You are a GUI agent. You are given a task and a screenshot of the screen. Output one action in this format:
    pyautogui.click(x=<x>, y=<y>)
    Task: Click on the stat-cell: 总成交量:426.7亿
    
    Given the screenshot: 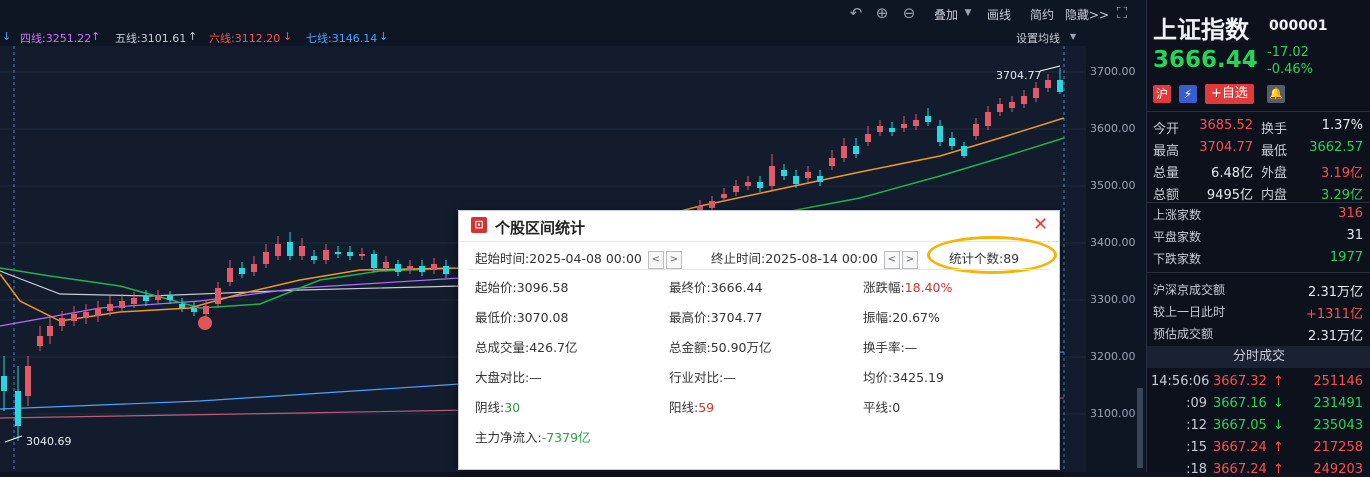 What is the action you would take?
    pyautogui.click(x=526, y=346)
    